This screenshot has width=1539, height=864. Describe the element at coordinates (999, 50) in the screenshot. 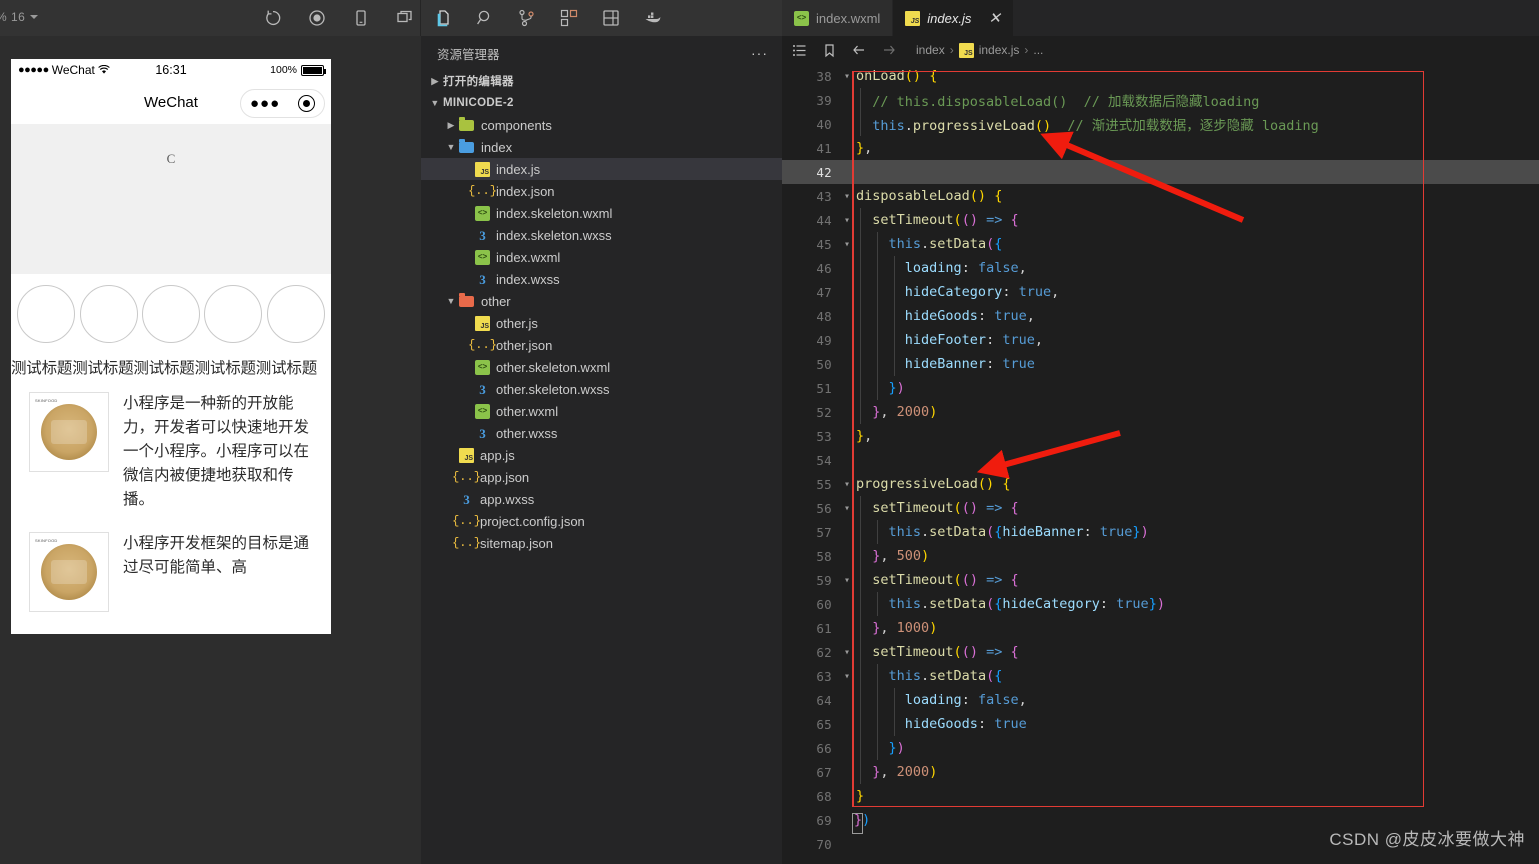

I see `breadcrumb-item-file: index.js` at that location.